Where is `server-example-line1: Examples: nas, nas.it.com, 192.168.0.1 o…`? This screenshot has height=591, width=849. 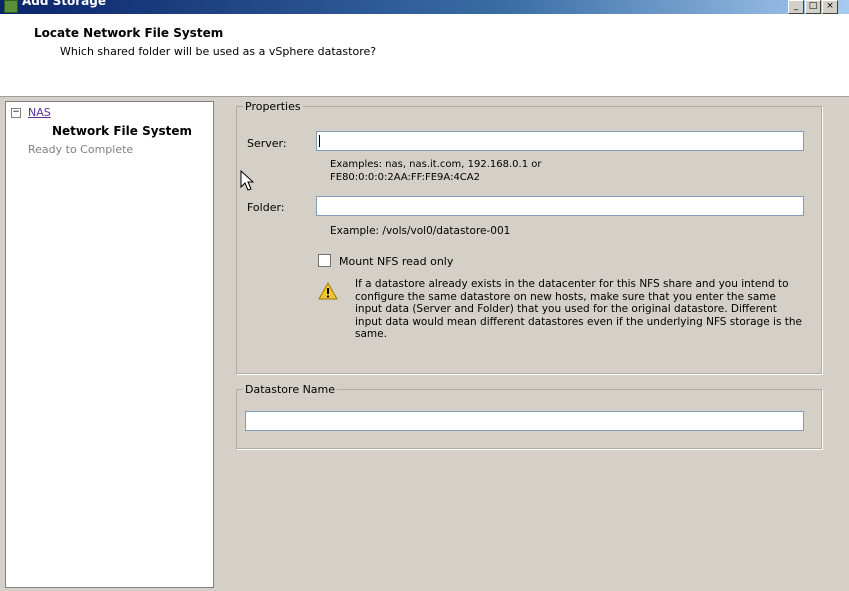 server-example-line1: Examples: nas, nas.it.com, 192.168.0.1 o… is located at coordinates (436, 164).